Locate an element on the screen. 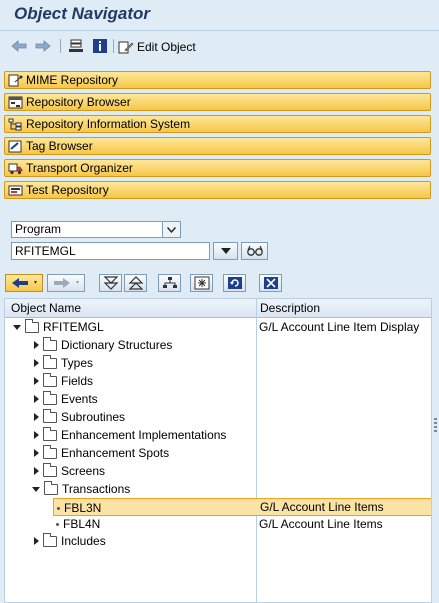 The image size is (439, 603). collapse-icon is located at coordinates (135, 283).